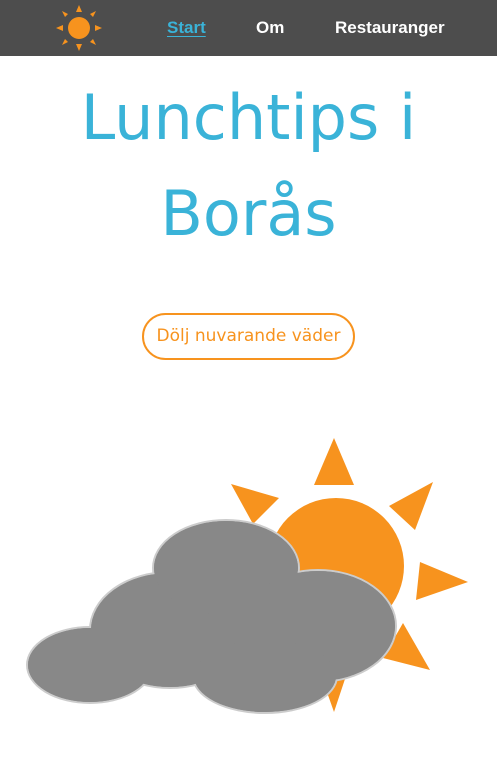 The image size is (497, 760). I want to click on navbar: Start Om Restauranger, so click(248, 28).